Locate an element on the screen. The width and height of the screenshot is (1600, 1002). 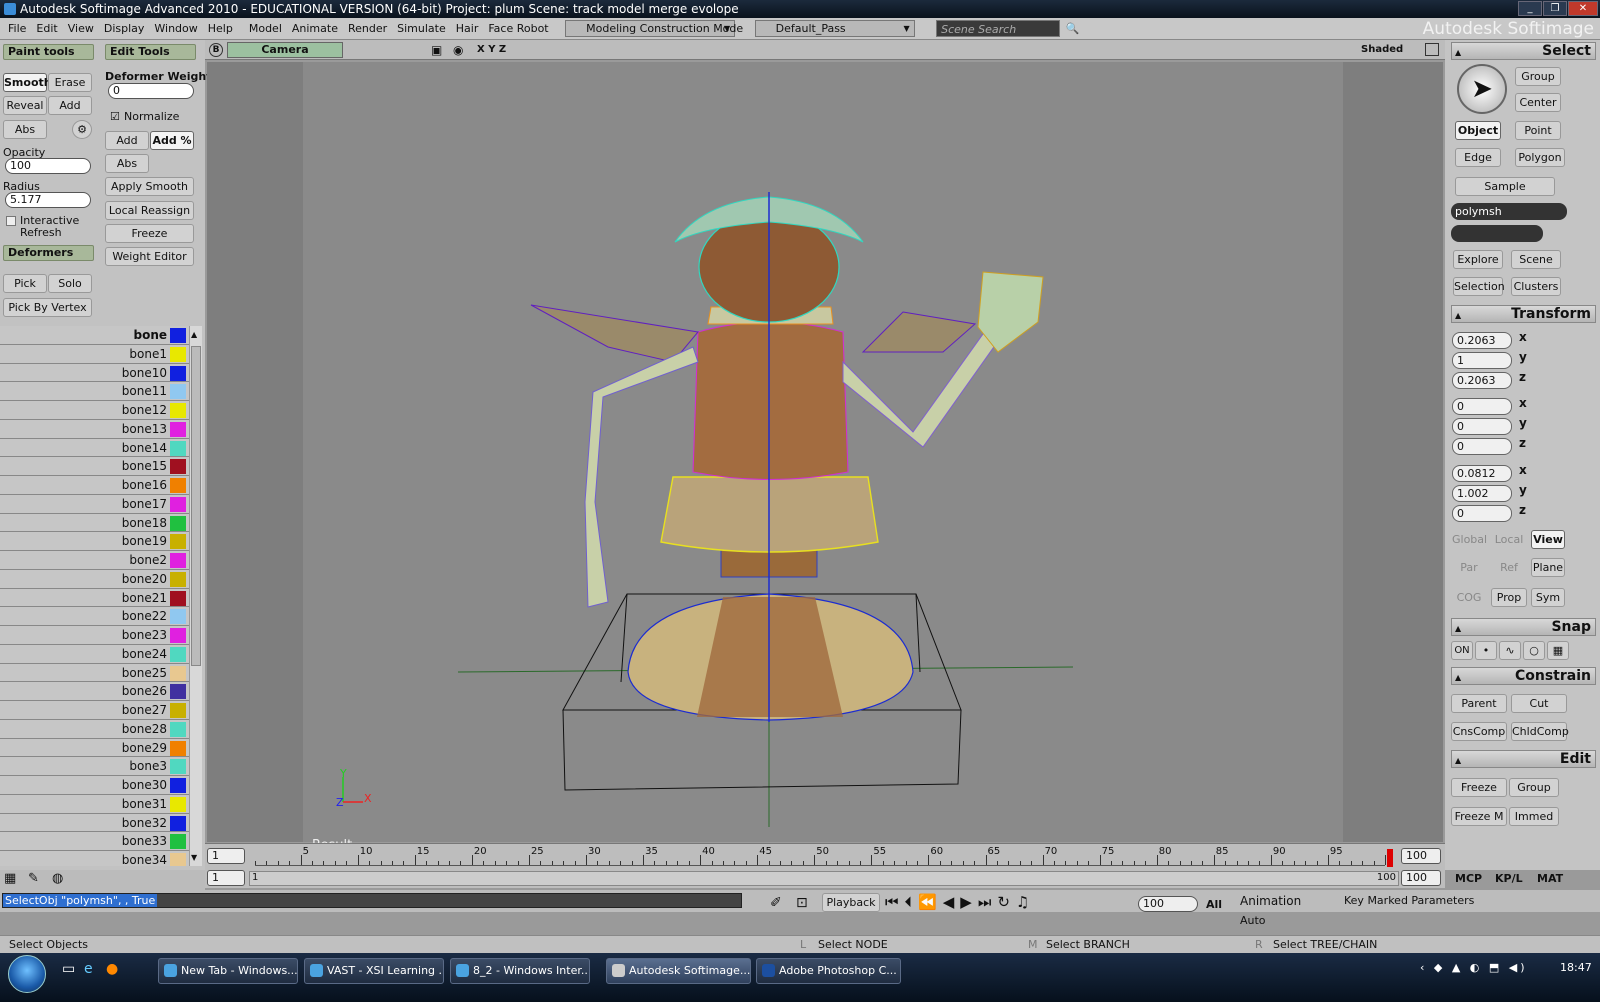
deformer-list-item: bone15 is located at coordinates (94, 466).